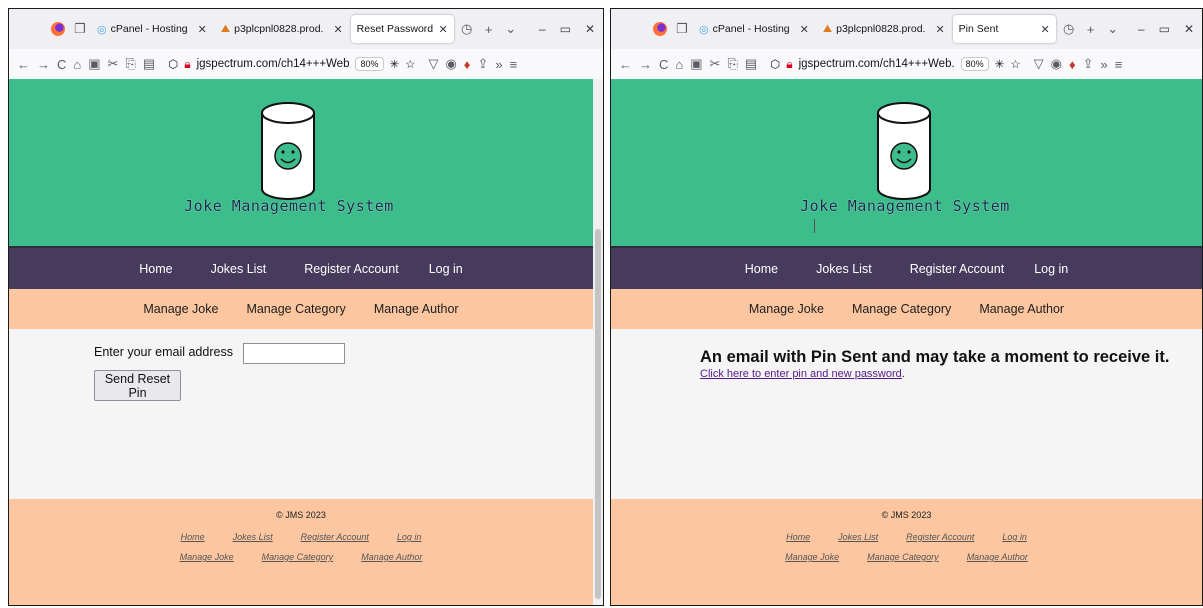 This screenshot has height=608, width=1203. What do you see at coordinates (1004, 29) in the screenshot?
I see `tab-pin-sent: Pin Sent ✕` at bounding box center [1004, 29].